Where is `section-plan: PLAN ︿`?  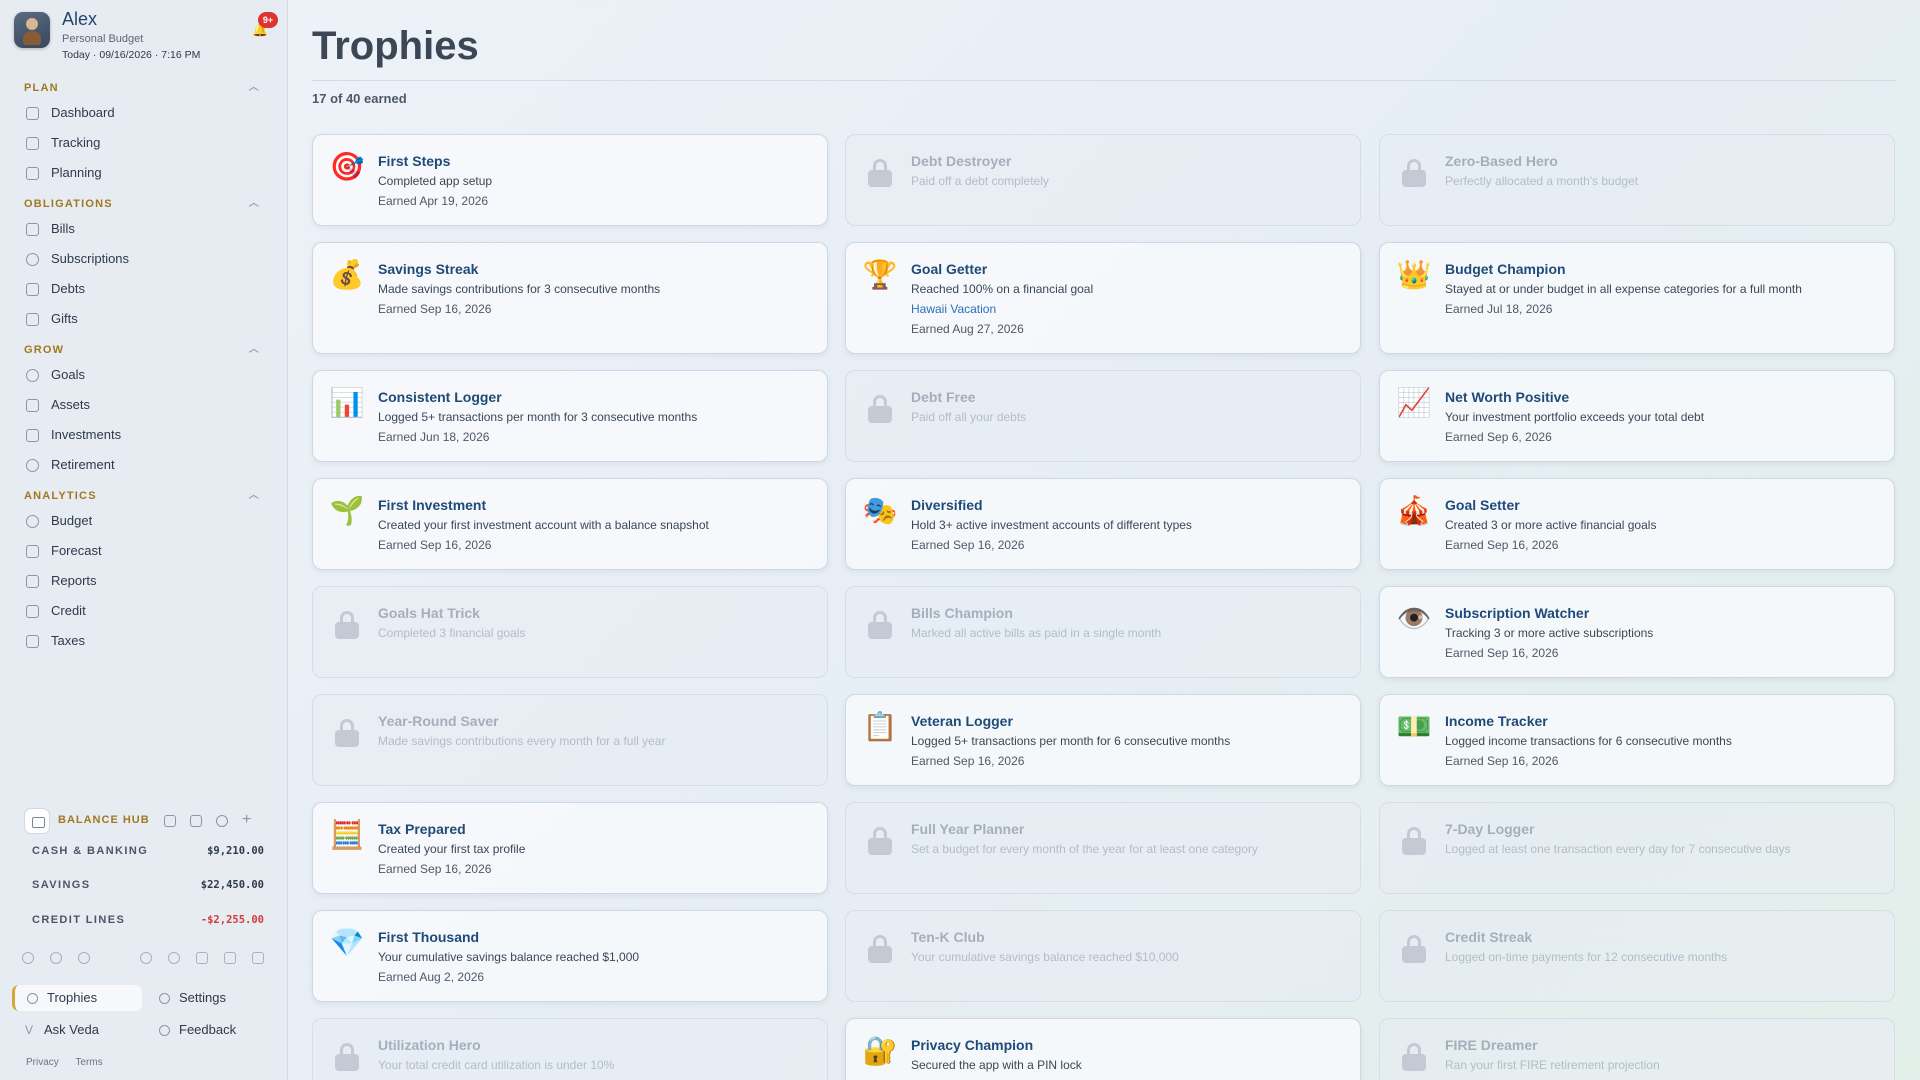
section-plan: PLAN ︿ is located at coordinates (144, 88).